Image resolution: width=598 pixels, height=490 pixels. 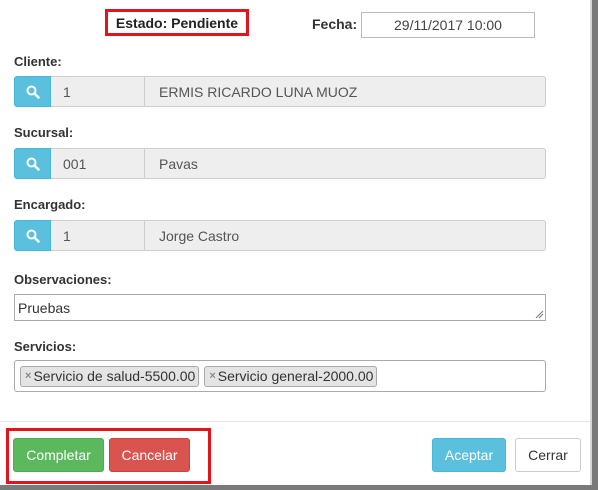 I want to click on accept-button: Aceptar, so click(x=469, y=455).